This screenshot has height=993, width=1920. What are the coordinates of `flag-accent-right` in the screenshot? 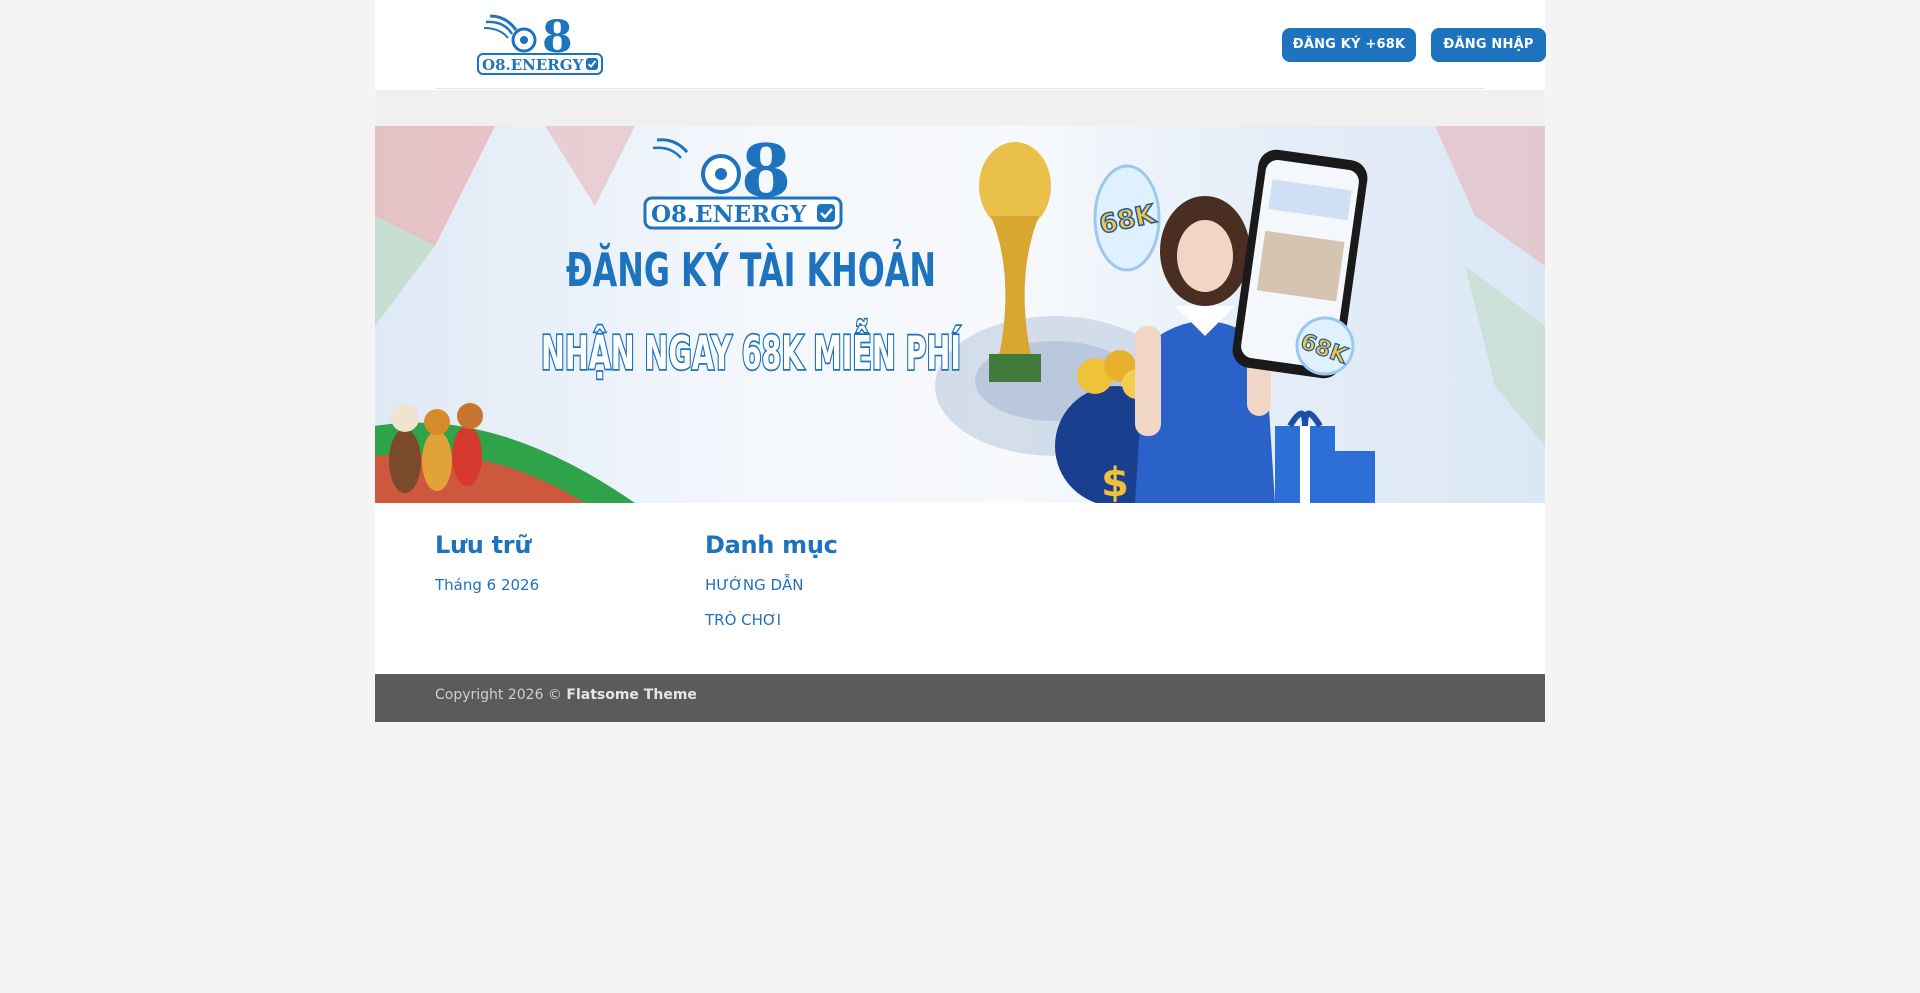 It's located at (1490, 196).